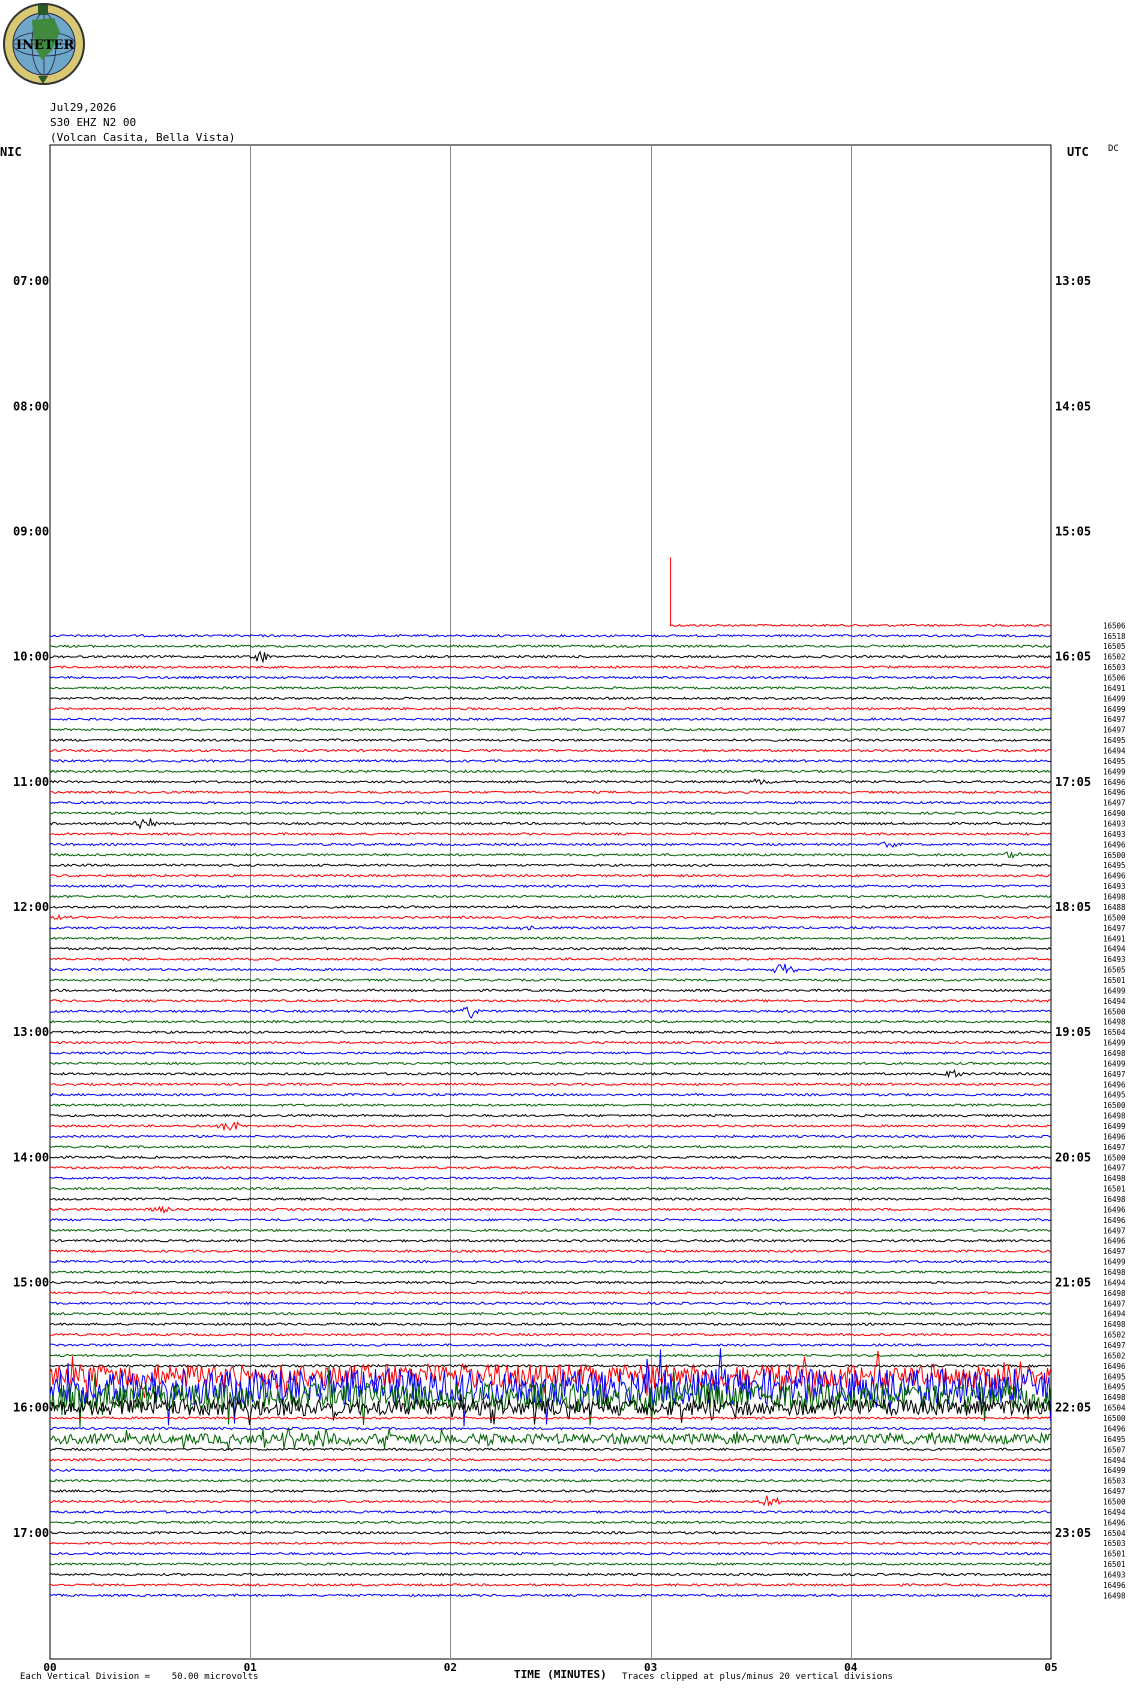 Image resolution: width=1130 pixels, height=1689 pixels. Describe the element at coordinates (1114, 740) in the screenshot. I see `row-mean-label: 16495` at that location.